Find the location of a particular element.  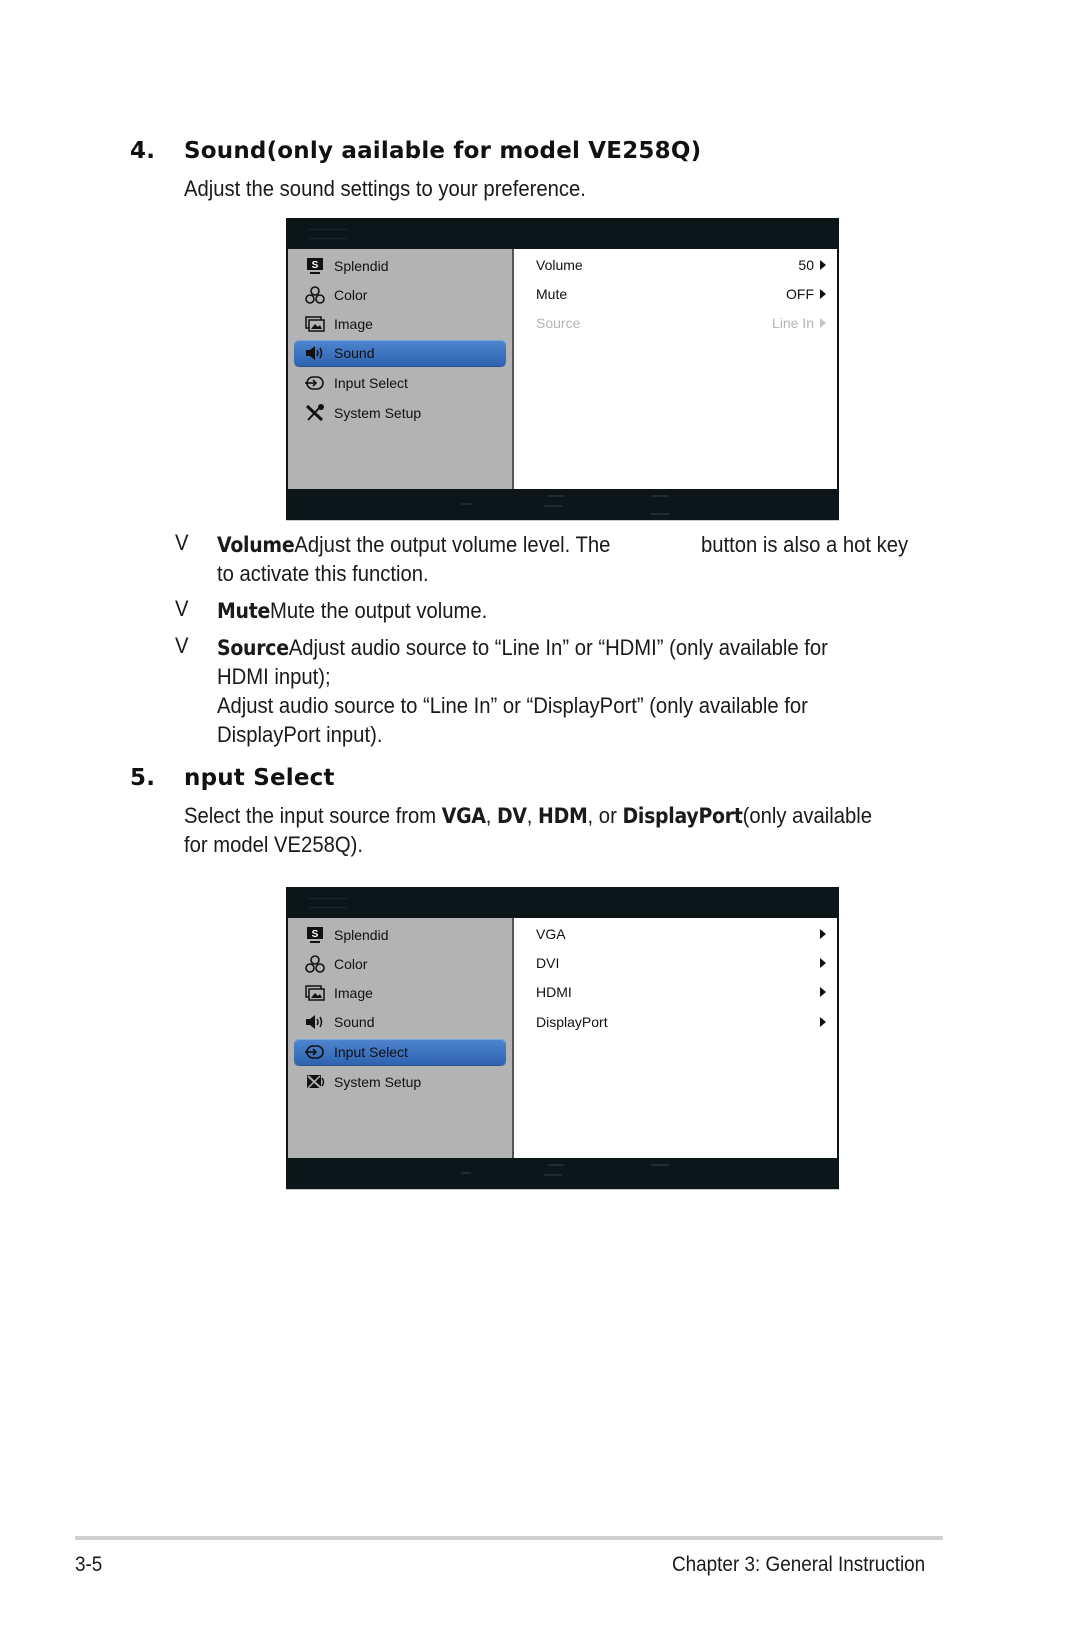

option-value: Line In is located at coordinates (792, 323).